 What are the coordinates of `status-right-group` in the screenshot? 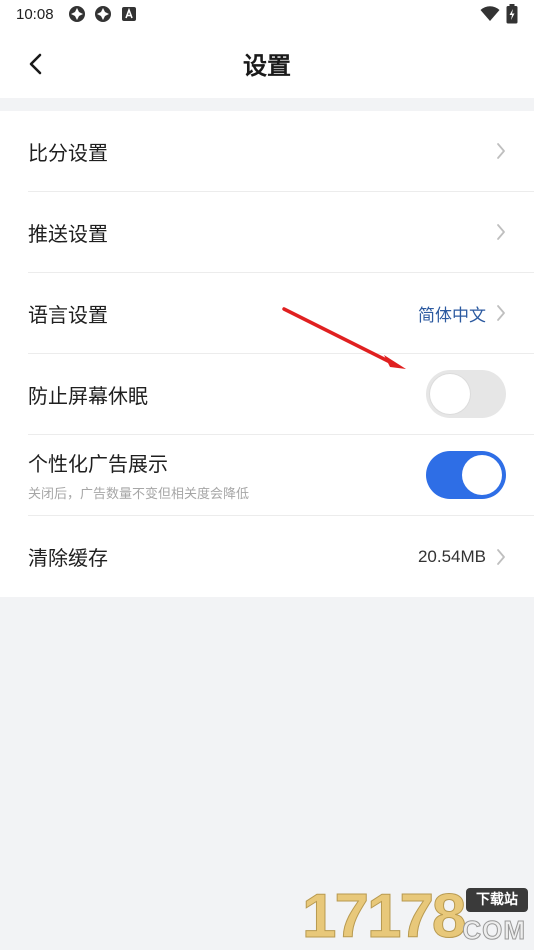 It's located at (499, 14).